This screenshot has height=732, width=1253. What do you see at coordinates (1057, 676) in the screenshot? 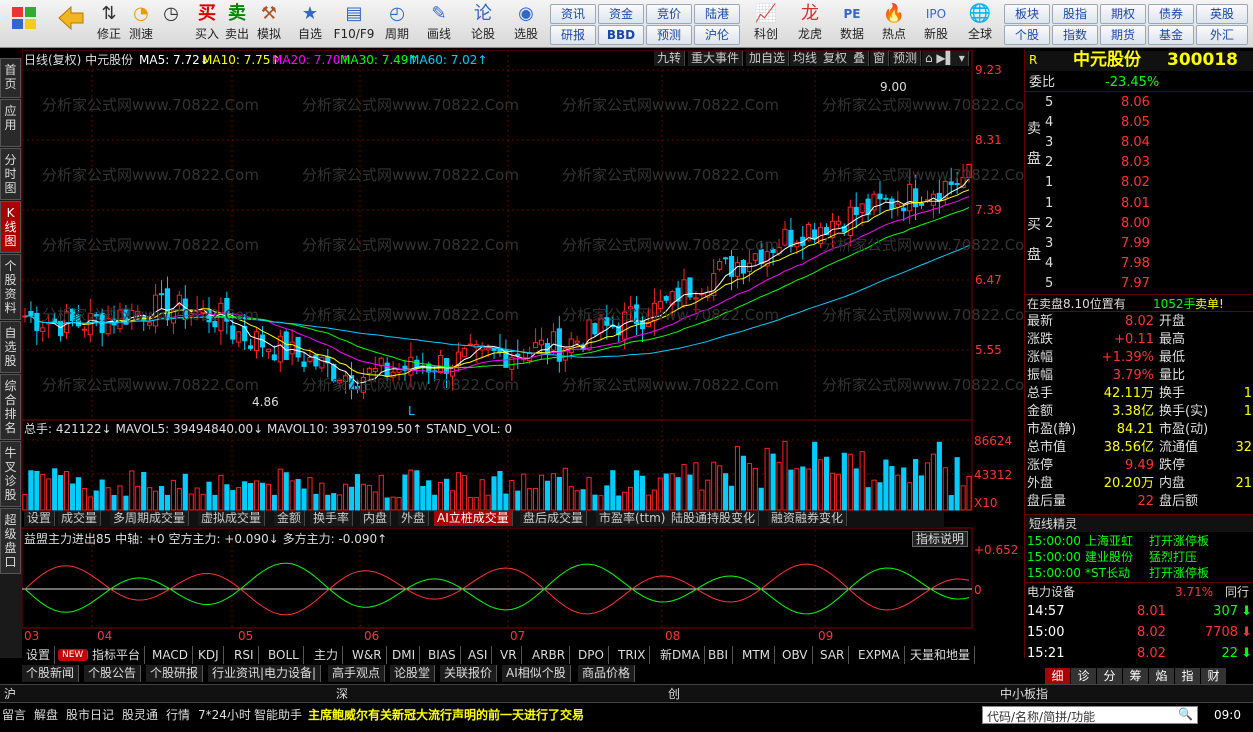
I see `right-tab-0: 细` at bounding box center [1057, 676].